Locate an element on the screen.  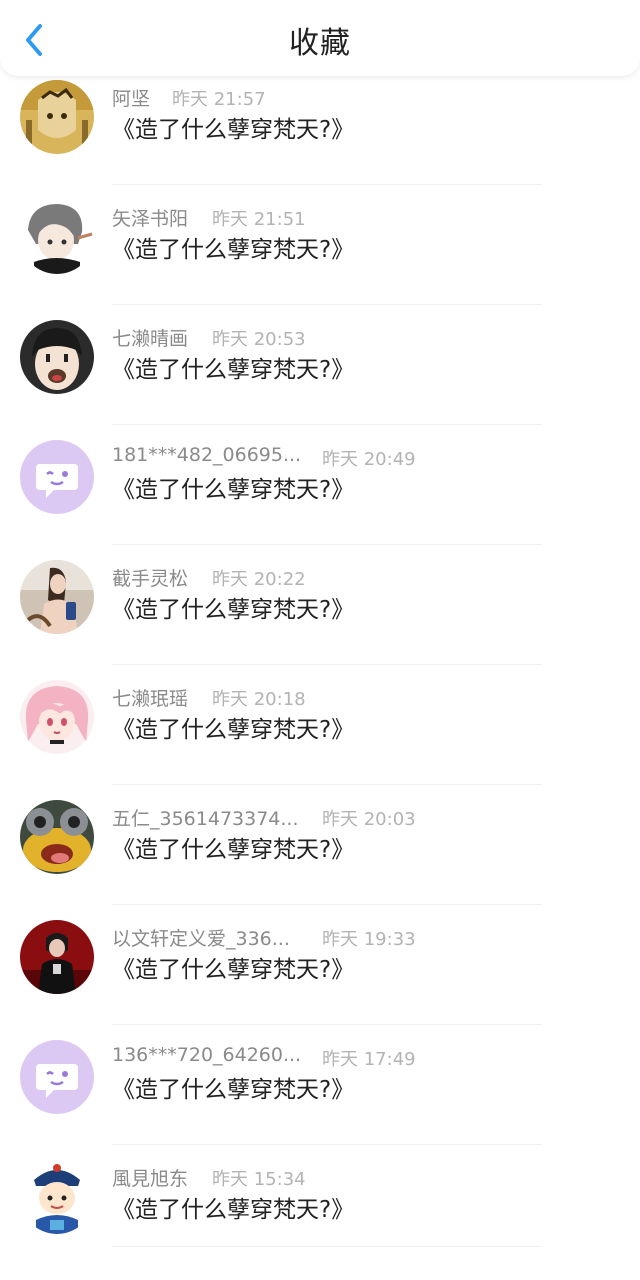
timestamp: 昨天 21:57 is located at coordinates (219, 99).